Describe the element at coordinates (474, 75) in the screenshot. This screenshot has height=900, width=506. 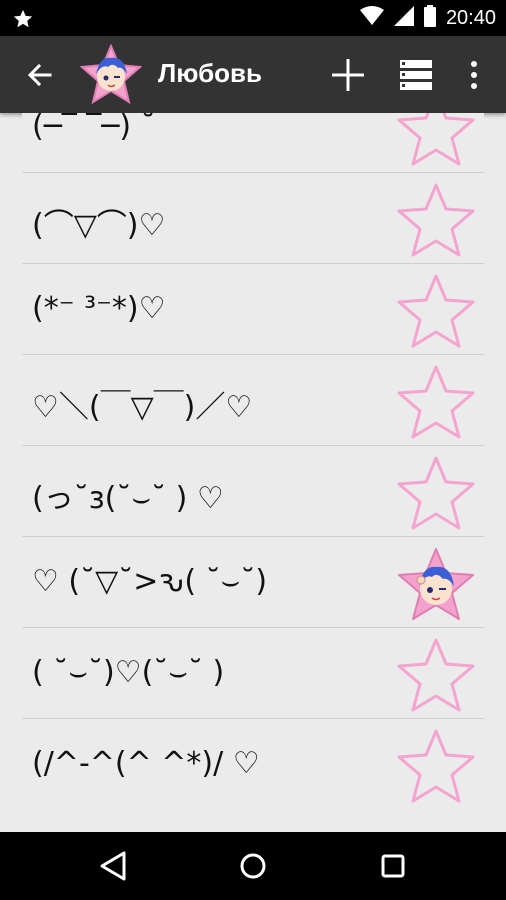
I see `more-vert-icon` at that location.